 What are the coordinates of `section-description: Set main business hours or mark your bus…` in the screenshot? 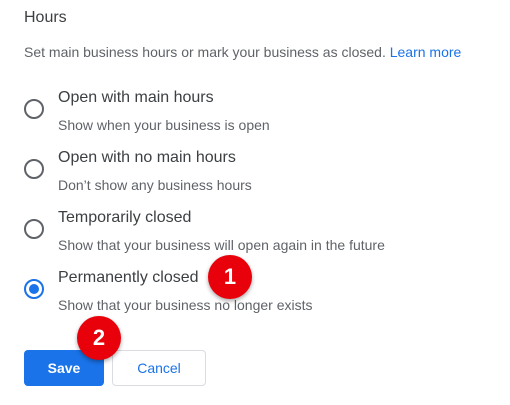 It's located at (242, 52).